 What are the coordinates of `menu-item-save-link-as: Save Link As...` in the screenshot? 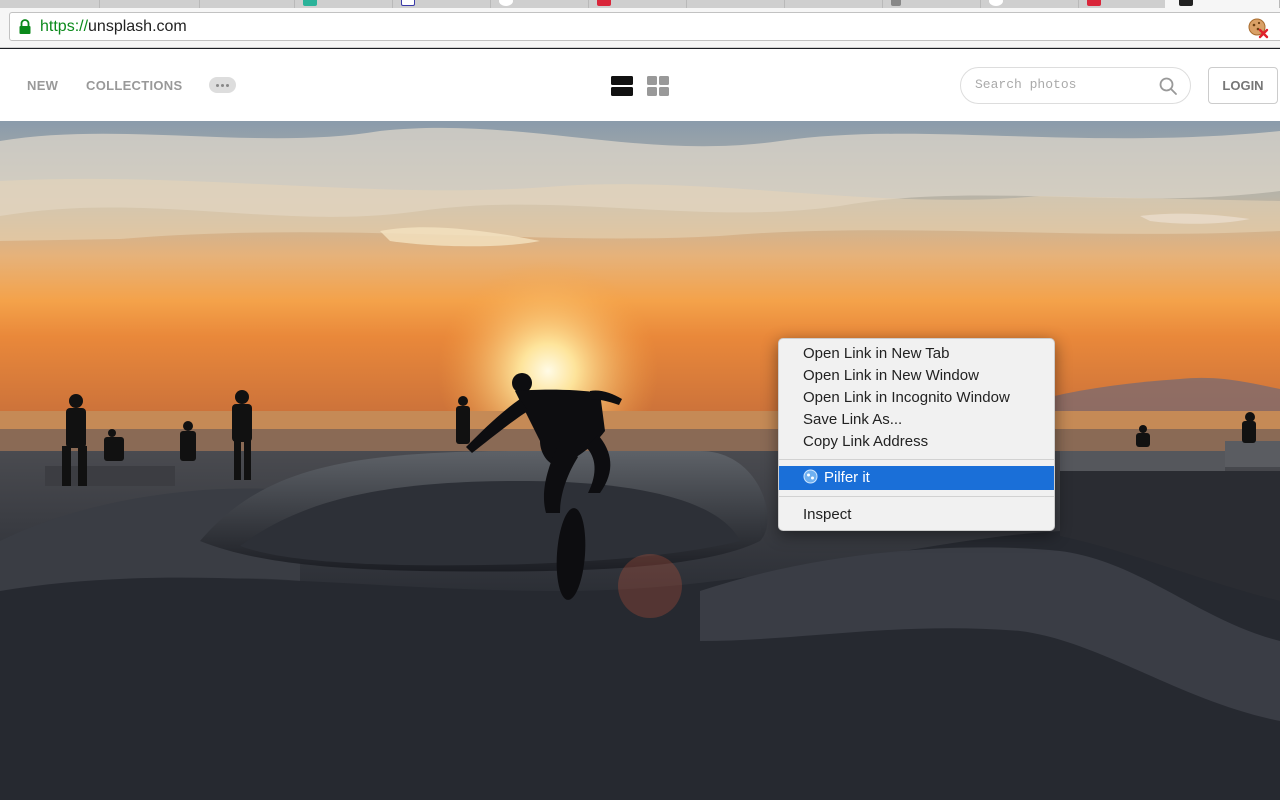 It's located at (916, 420).